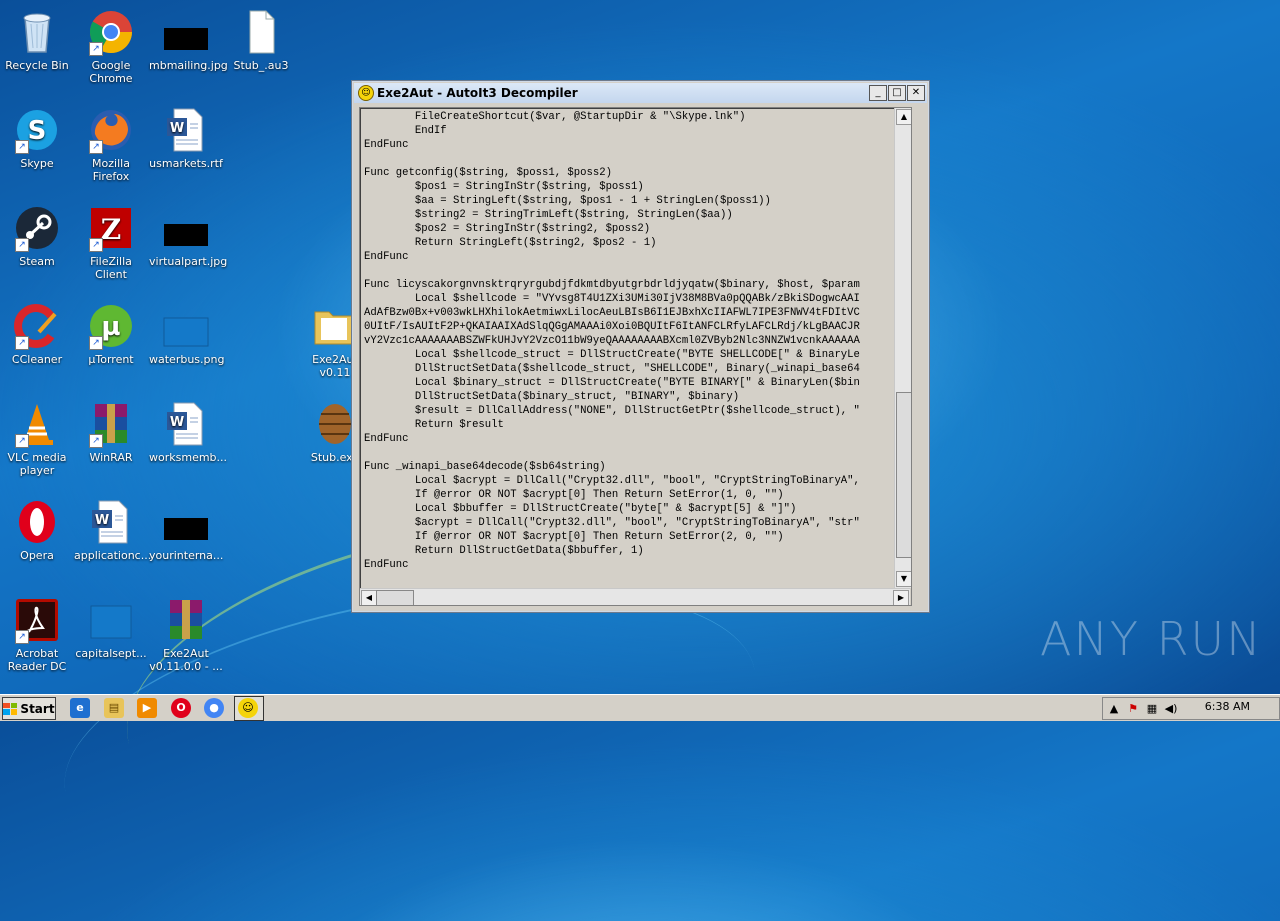  What do you see at coordinates (1191, 708) in the screenshot?
I see `system-tray: ▲ ⚑ ▦ ◀)` at bounding box center [1191, 708].